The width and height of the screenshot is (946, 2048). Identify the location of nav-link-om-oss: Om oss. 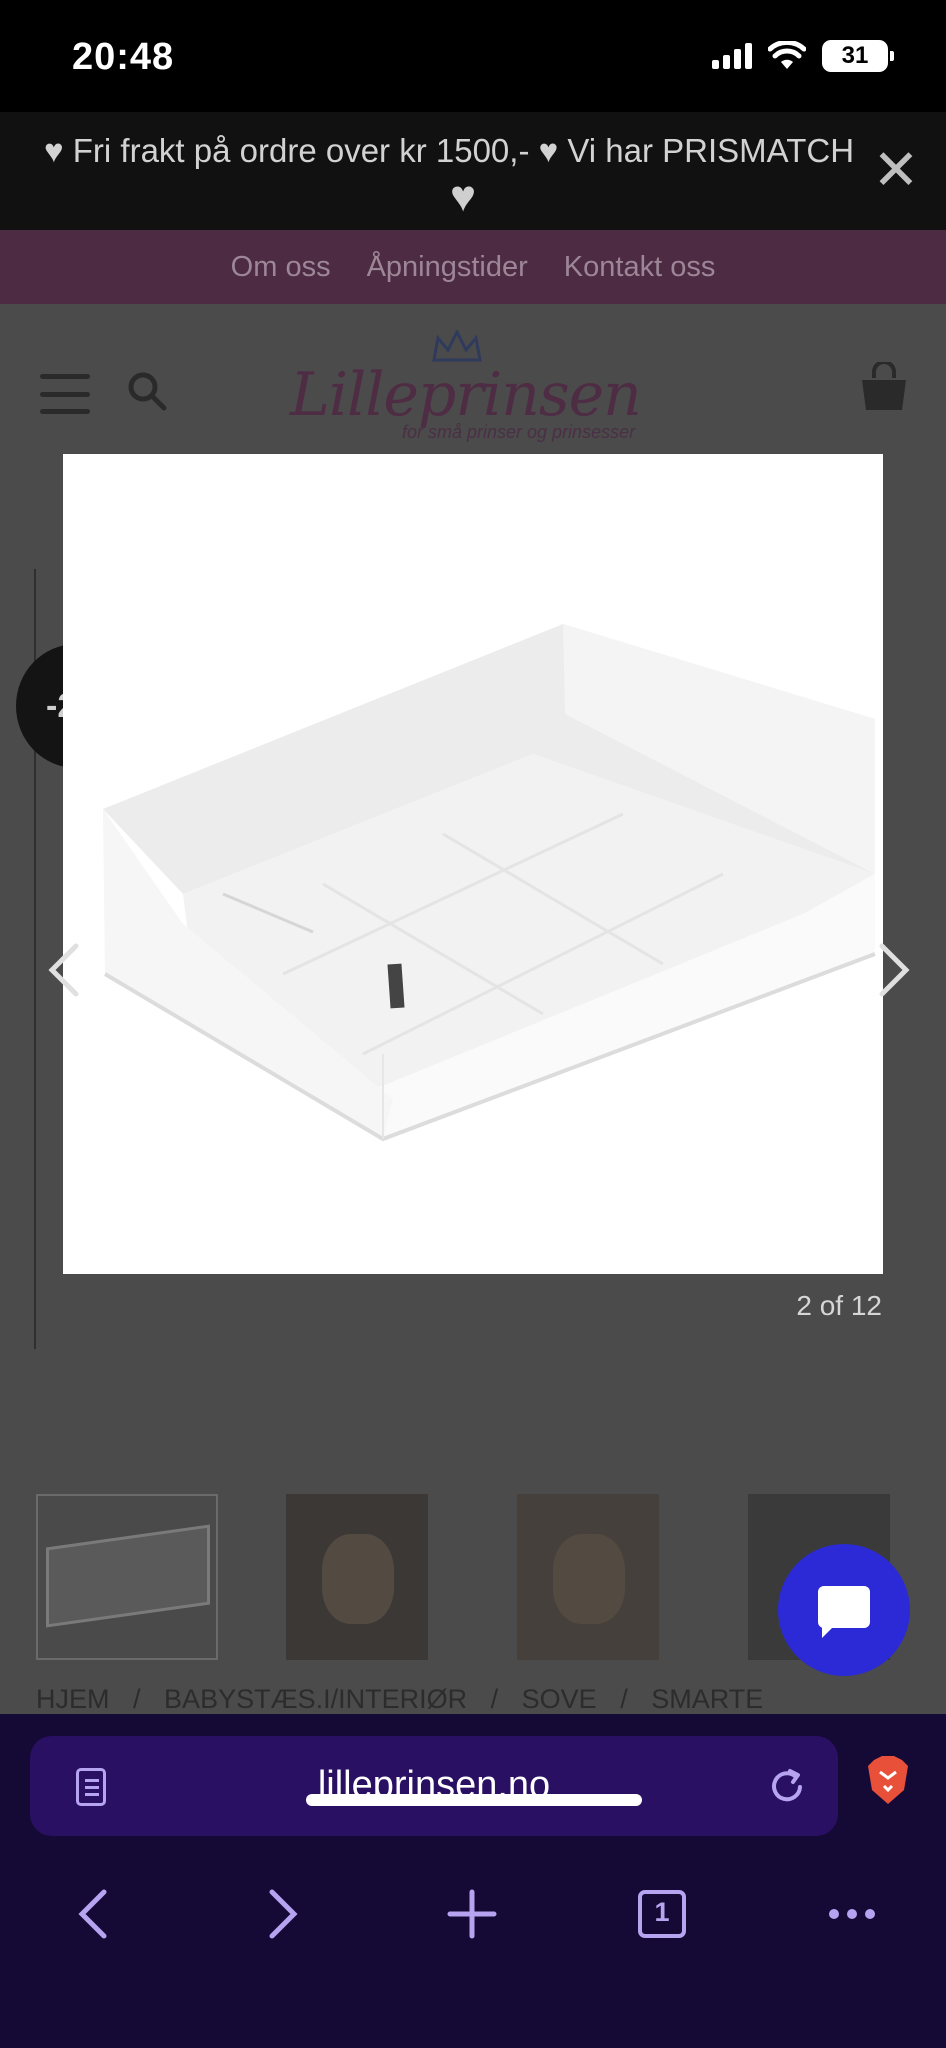
(281, 267).